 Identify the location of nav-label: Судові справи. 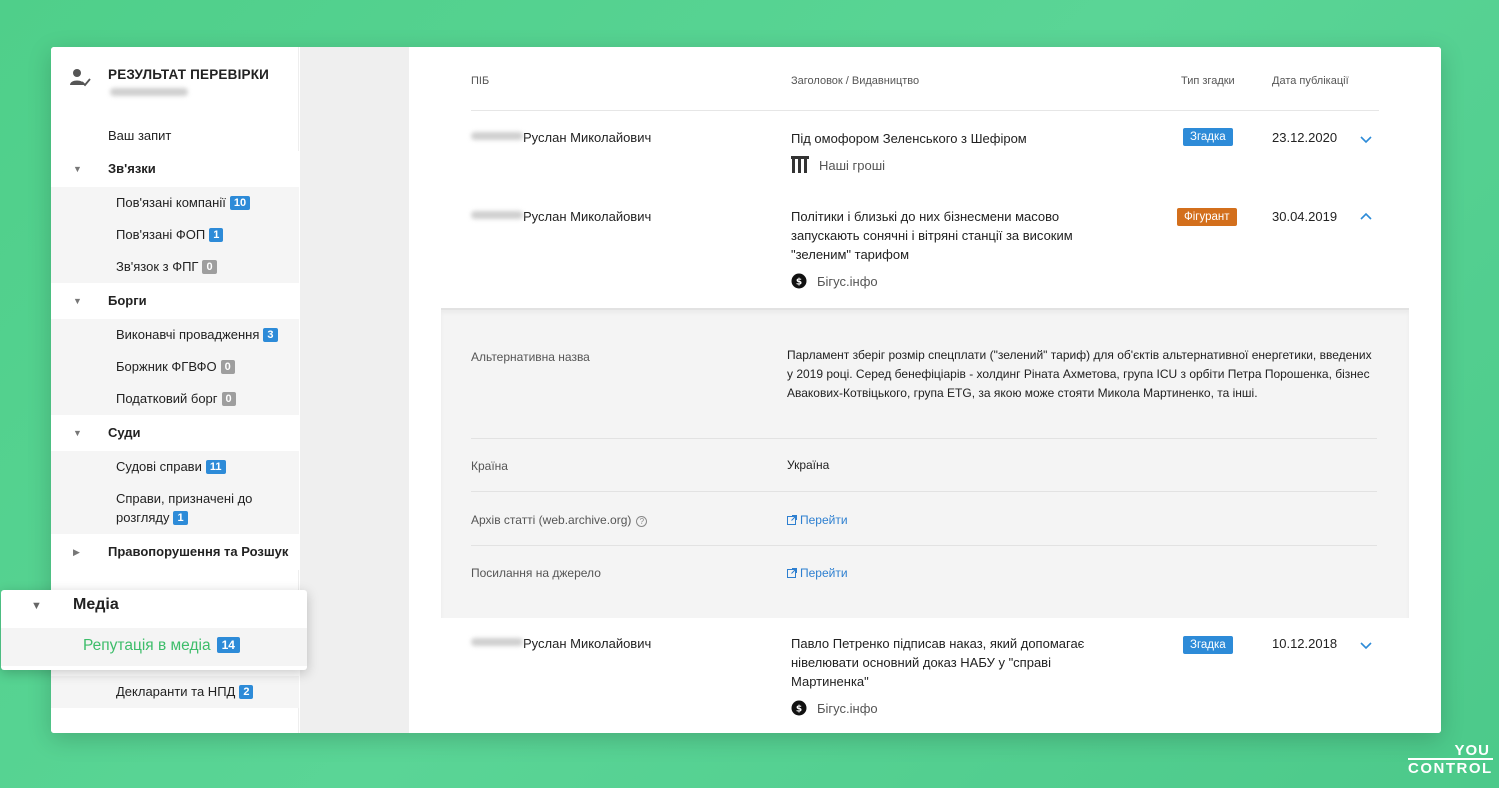
(159, 466).